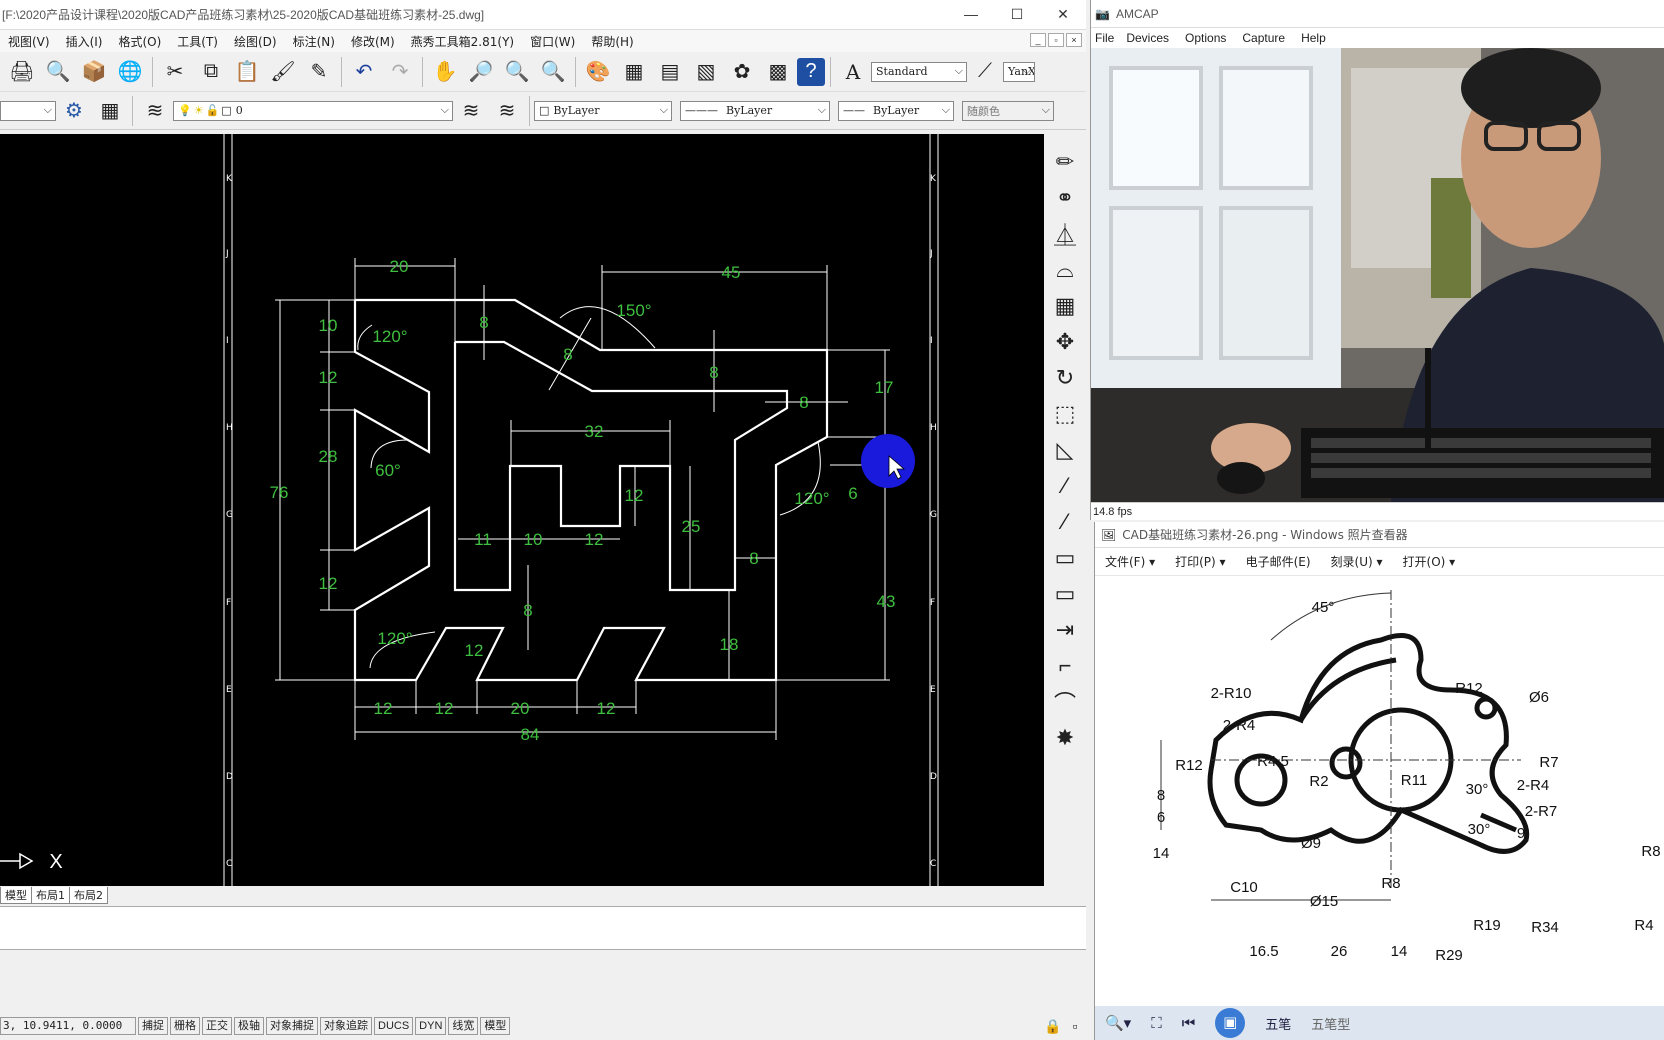 This screenshot has height=1040, width=1664. I want to click on status-otrack: 对象追踪, so click(346, 1026).